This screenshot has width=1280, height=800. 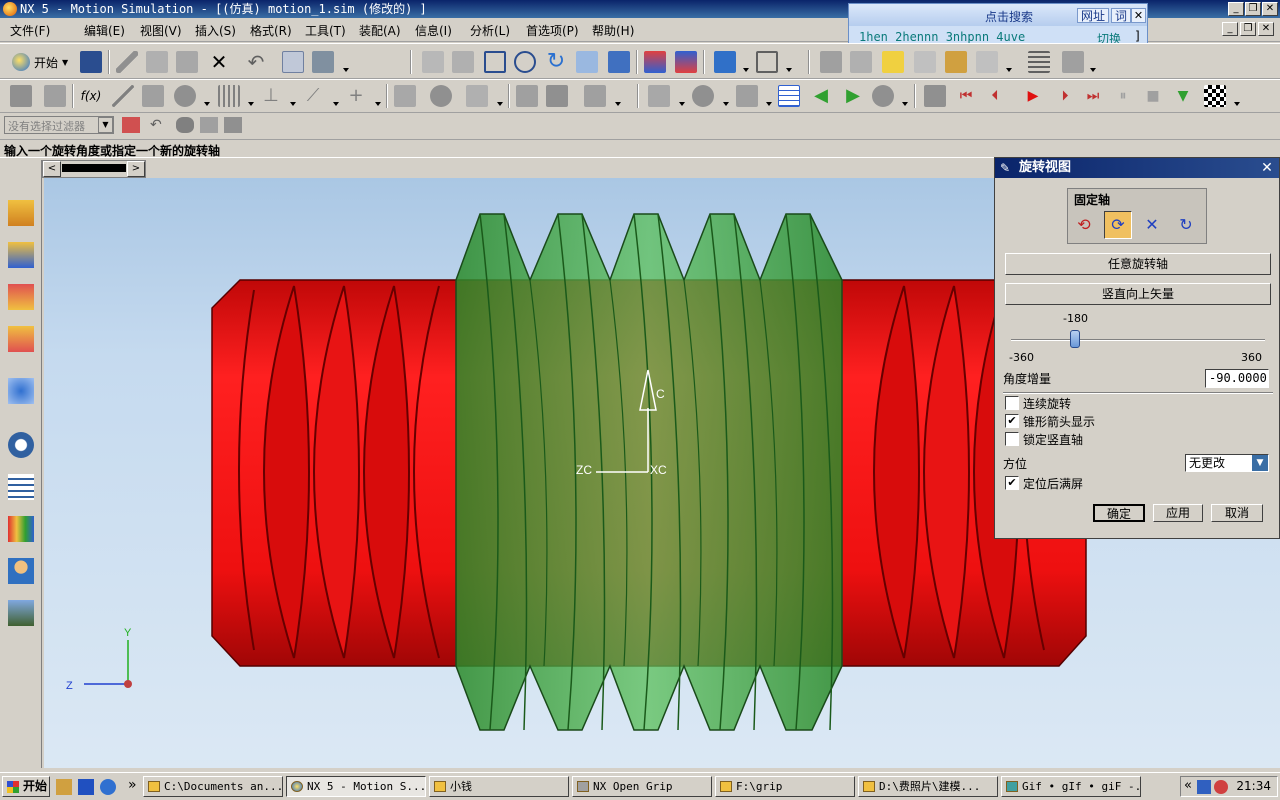 What do you see at coordinates (595, 96) in the screenshot?
I see `animation-icon` at bounding box center [595, 96].